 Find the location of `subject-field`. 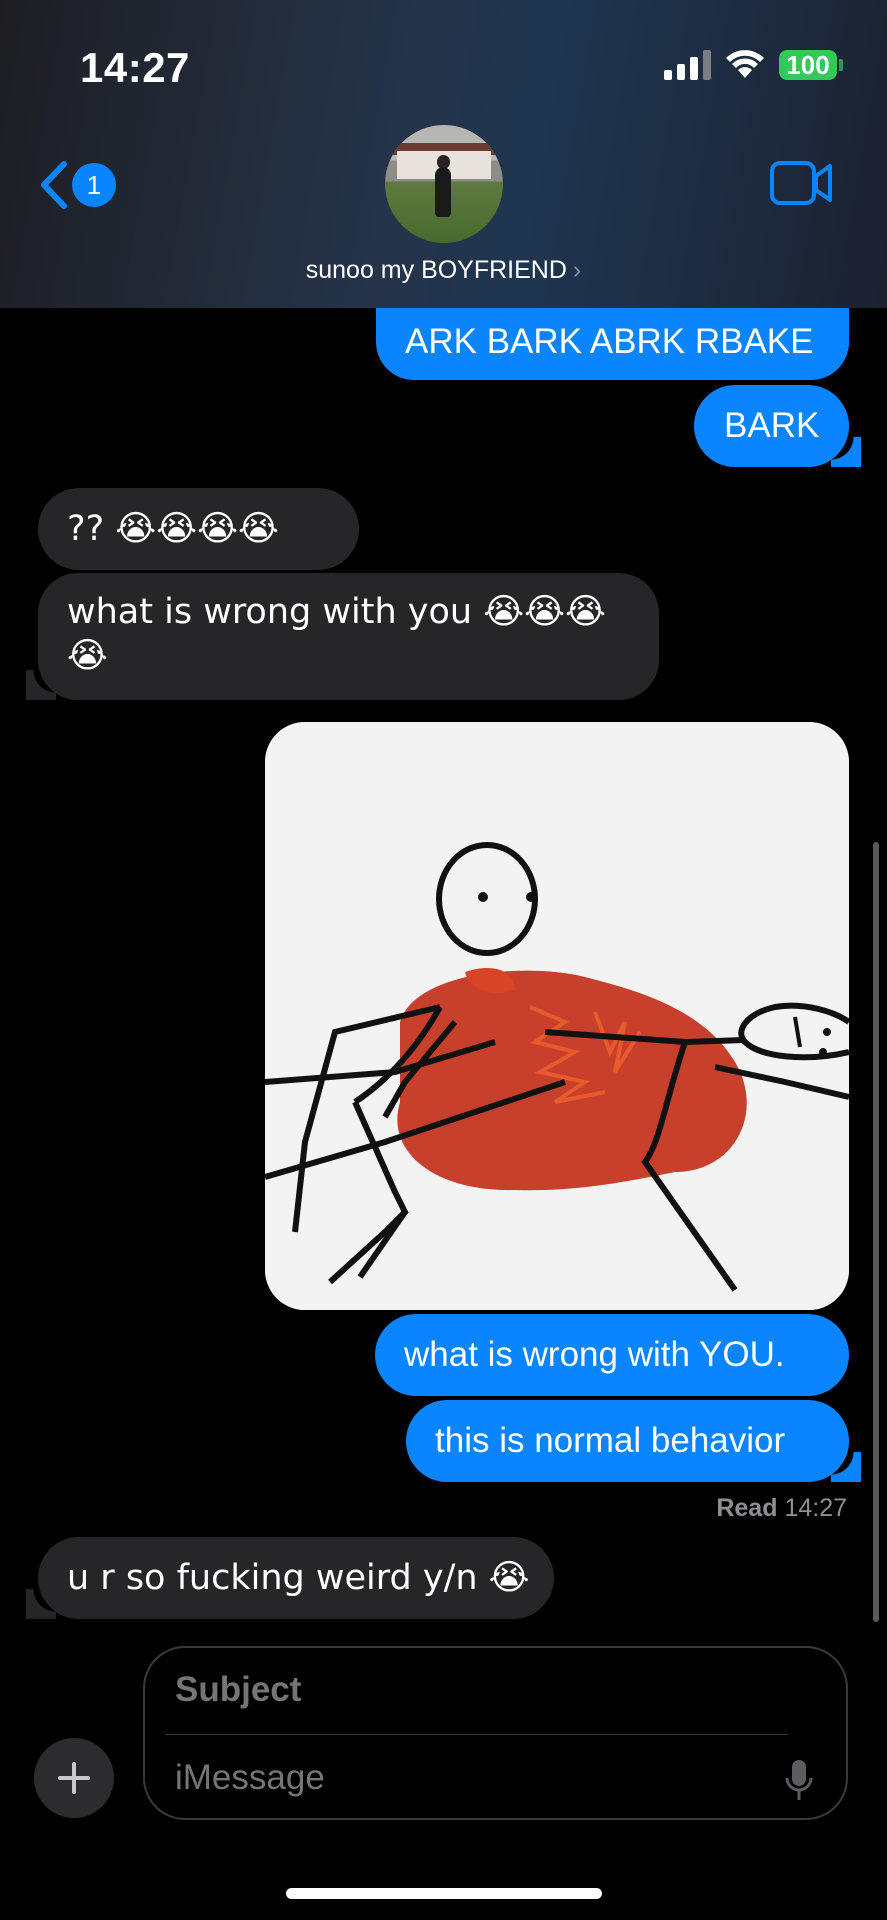

subject-field is located at coordinates (485, 1690).